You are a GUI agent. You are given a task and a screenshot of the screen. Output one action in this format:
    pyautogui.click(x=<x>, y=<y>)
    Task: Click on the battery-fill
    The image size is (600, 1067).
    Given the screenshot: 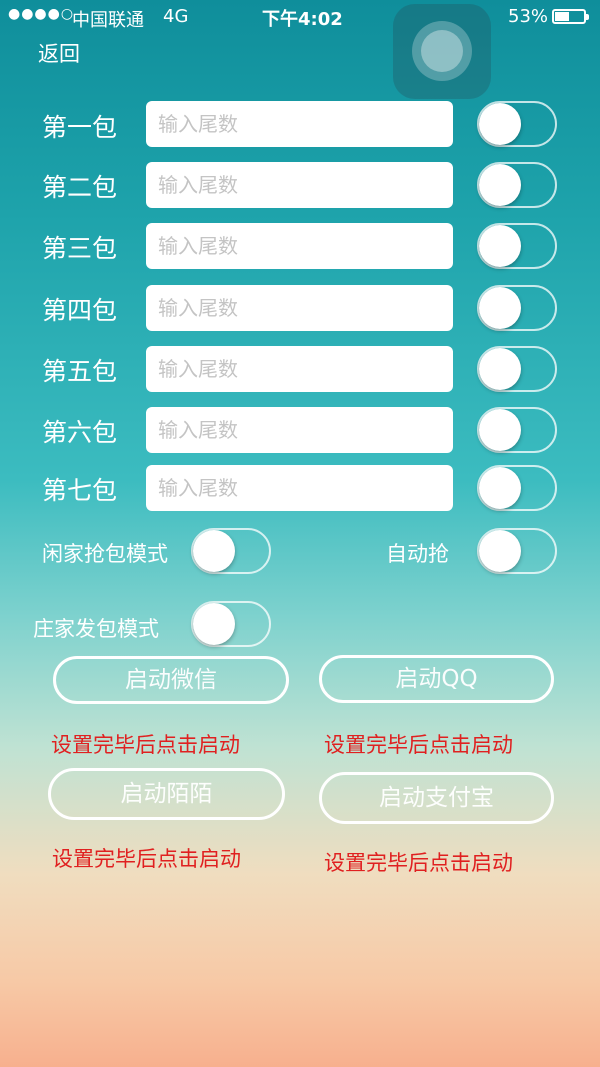 What is the action you would take?
    pyautogui.click(x=562, y=16)
    